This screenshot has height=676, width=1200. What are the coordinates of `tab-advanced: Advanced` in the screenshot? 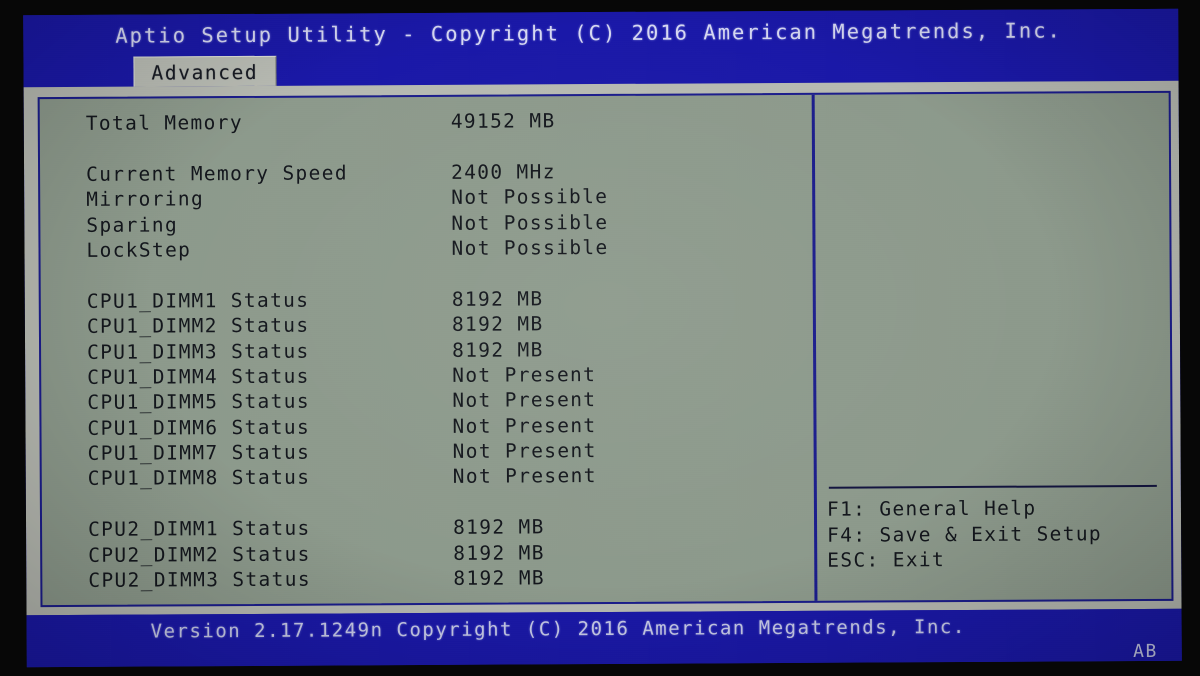 It's located at (205, 71).